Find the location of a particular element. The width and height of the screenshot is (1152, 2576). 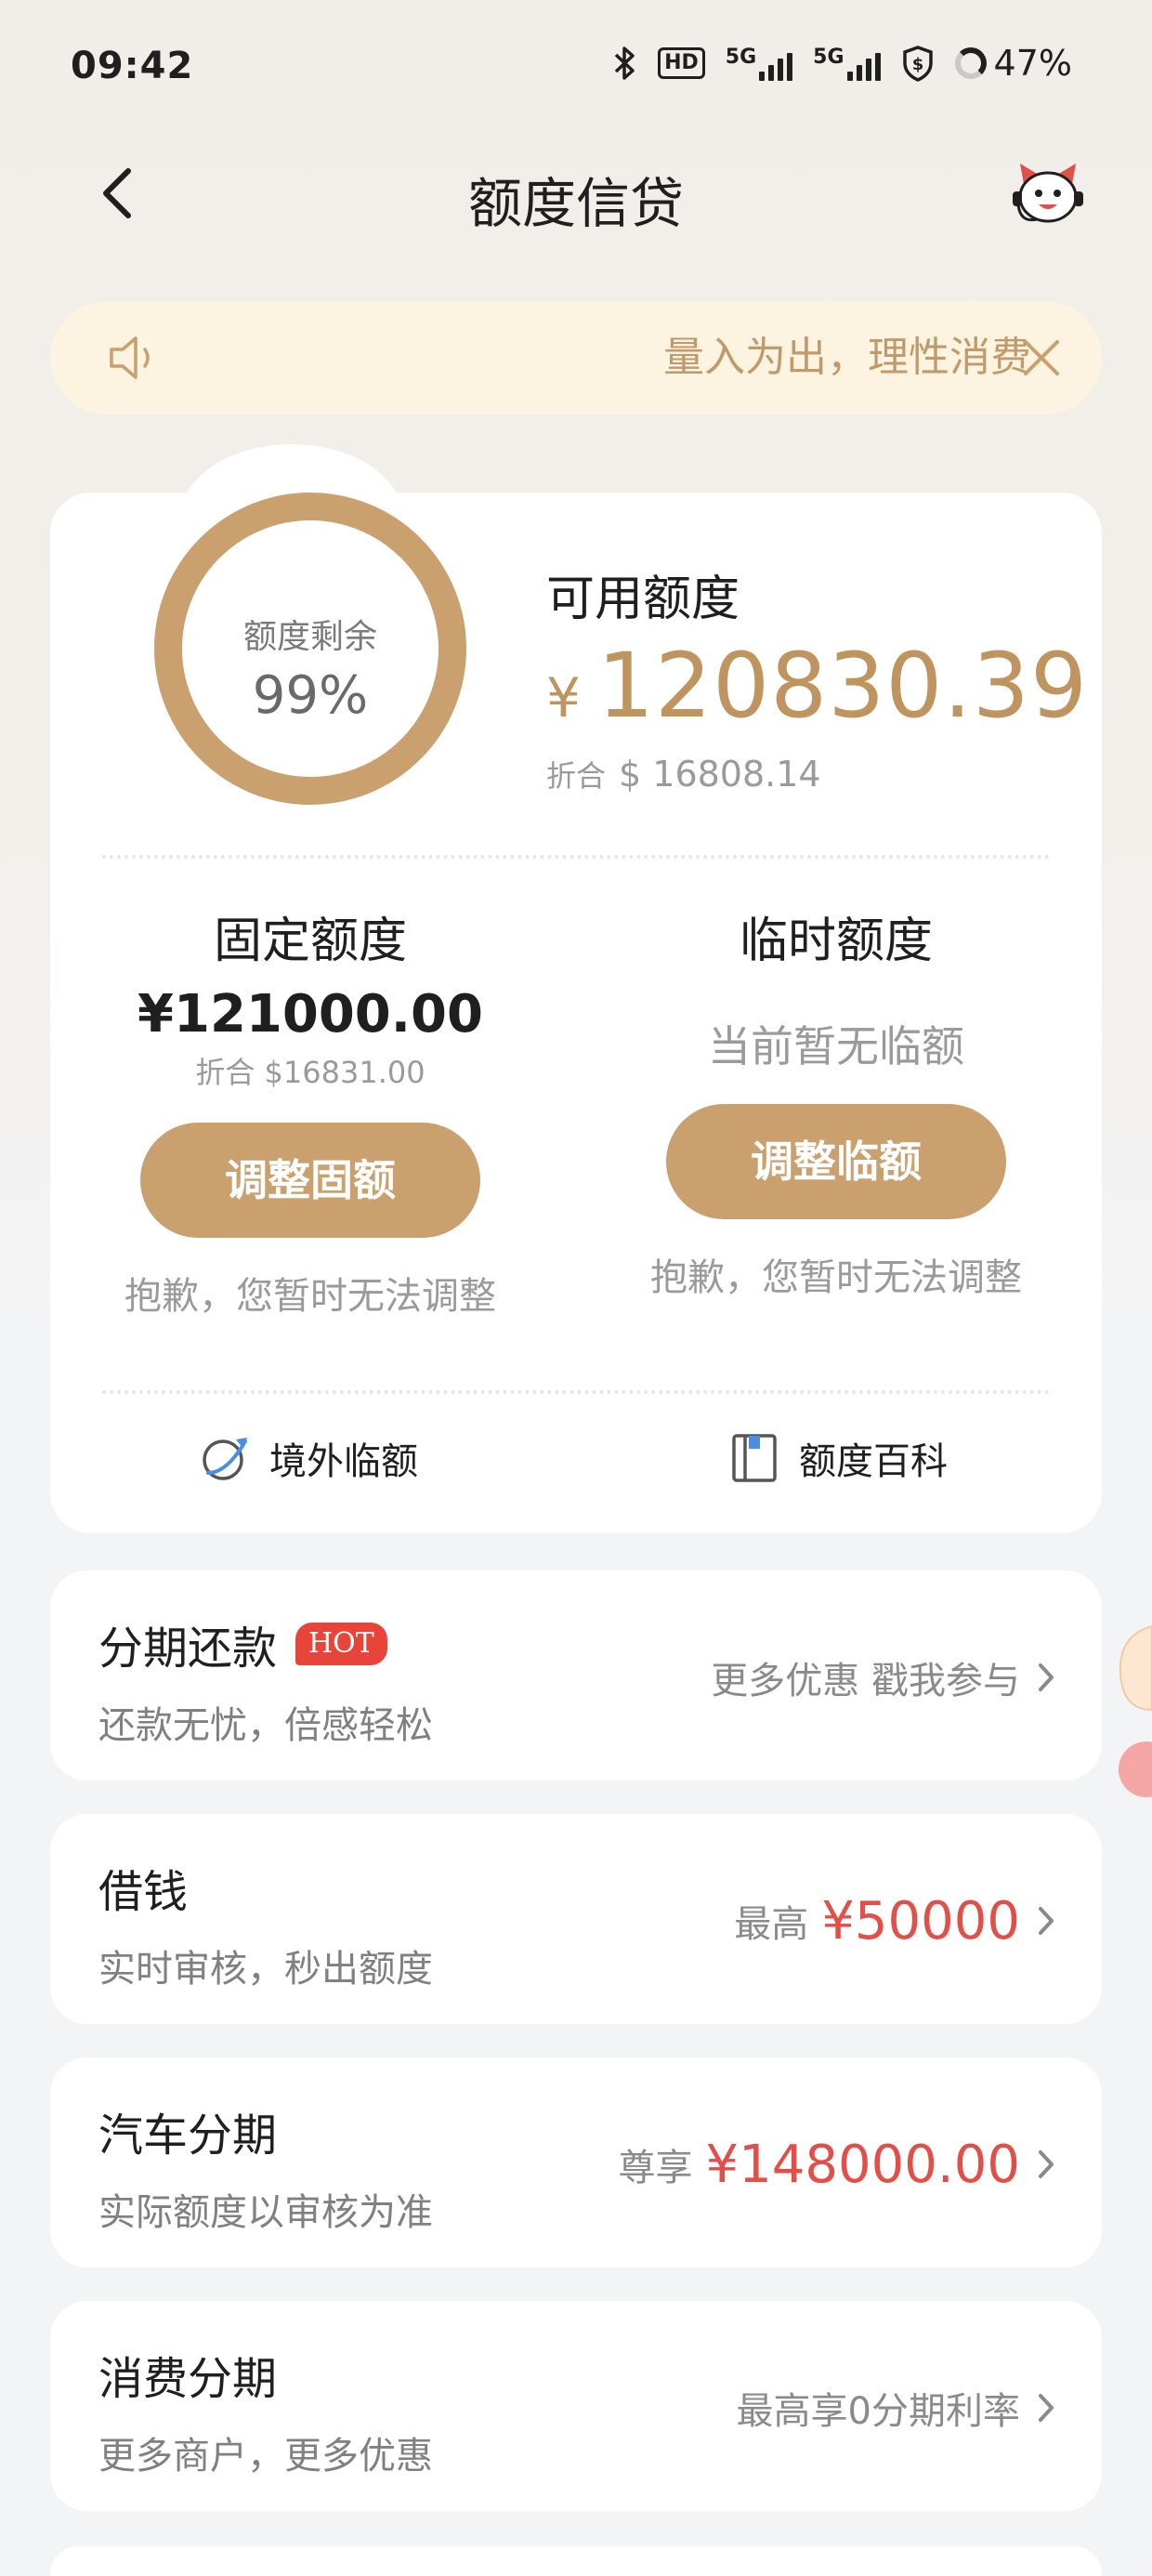

list-item-title: 汽车分期 is located at coordinates (187, 2130).